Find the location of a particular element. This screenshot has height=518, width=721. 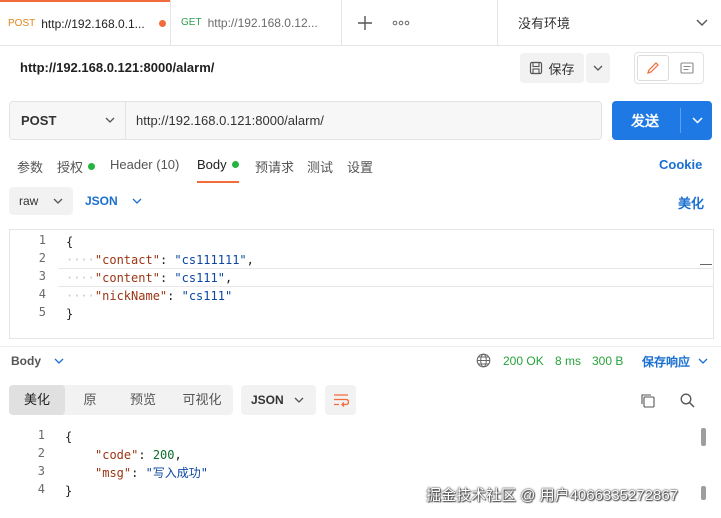

tab-preview: 预览 is located at coordinates (143, 400).